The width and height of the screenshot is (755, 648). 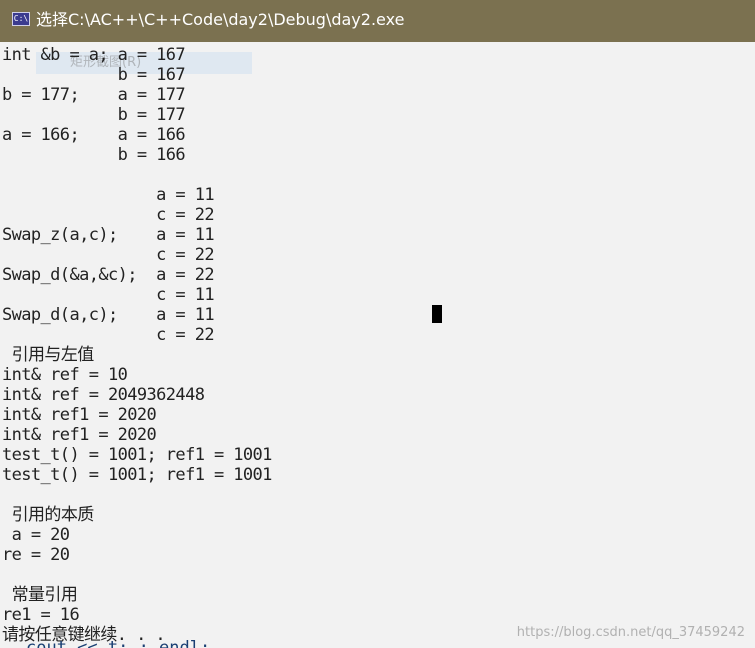 I want to click on console-line: int& ref = 10, so click(x=65, y=375).